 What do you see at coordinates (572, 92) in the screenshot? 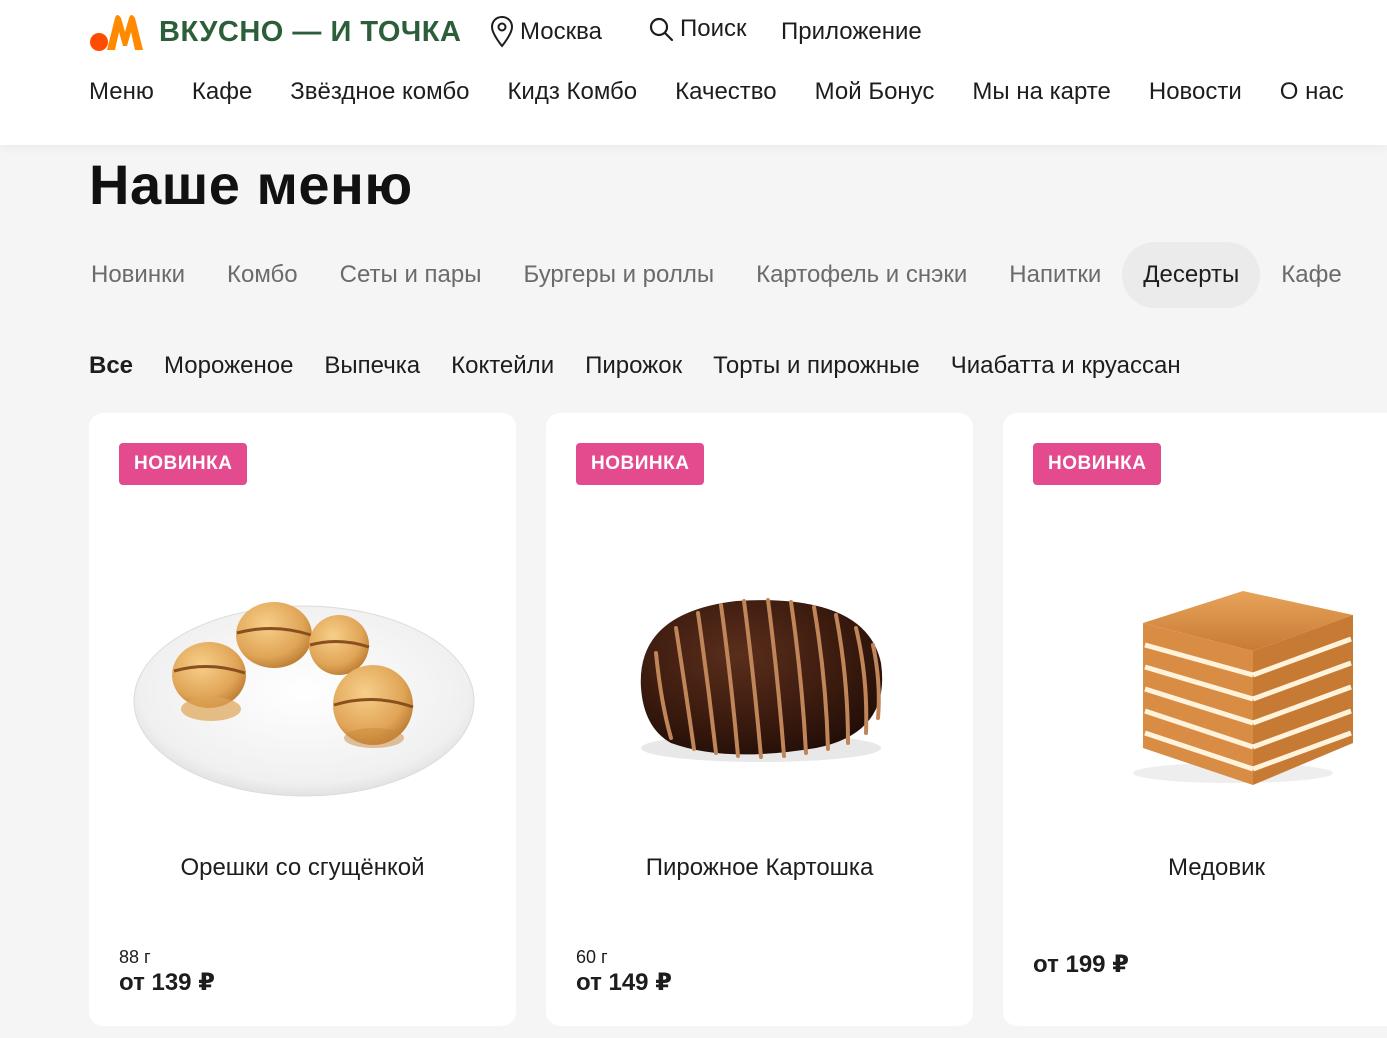
I see `nav-item-kids-combo: Кидз Комбо` at bounding box center [572, 92].